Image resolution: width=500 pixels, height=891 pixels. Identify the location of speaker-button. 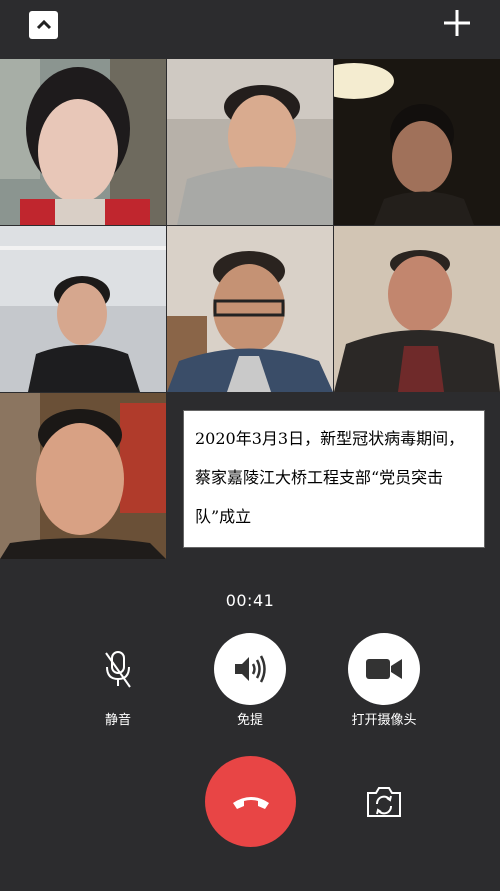
(250, 669).